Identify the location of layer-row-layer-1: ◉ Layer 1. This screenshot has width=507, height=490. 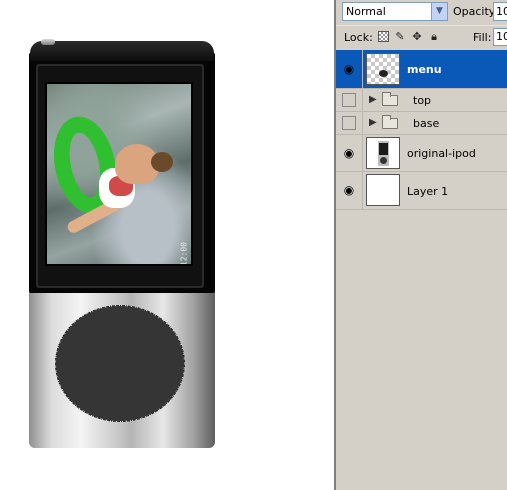
(421, 191).